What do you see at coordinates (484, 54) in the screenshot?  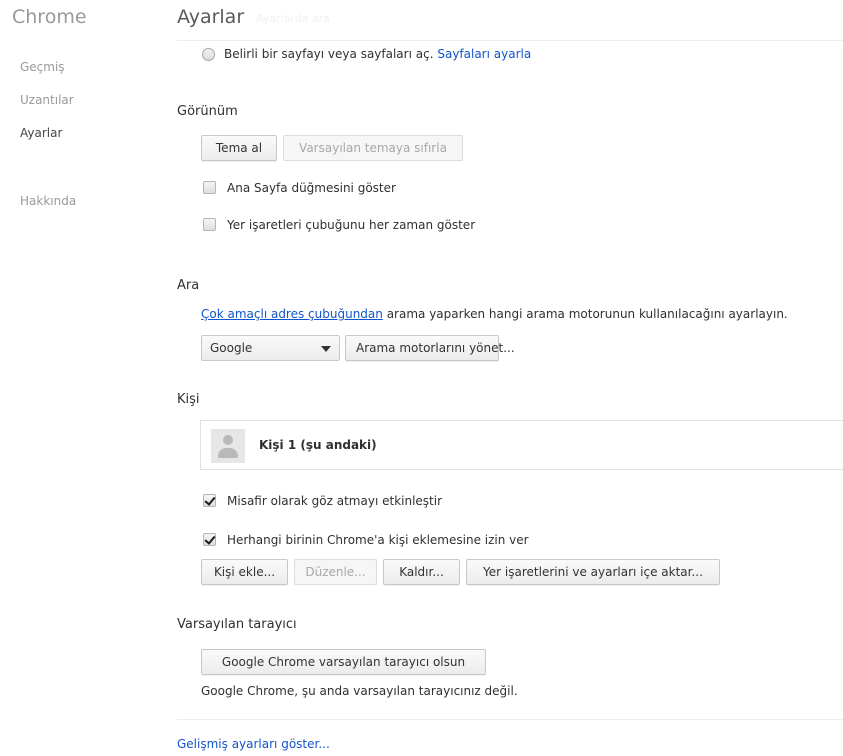 I see `set-pages-link: Sayfaları ayarla` at bounding box center [484, 54].